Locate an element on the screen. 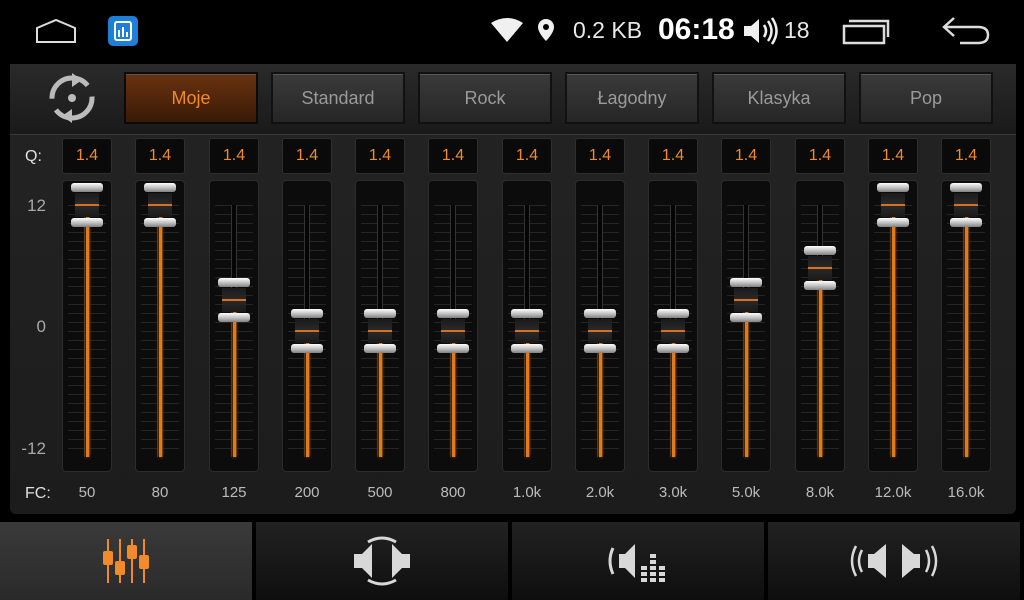 The width and height of the screenshot is (1024, 600). volume-level: 18 is located at coordinates (797, 30).